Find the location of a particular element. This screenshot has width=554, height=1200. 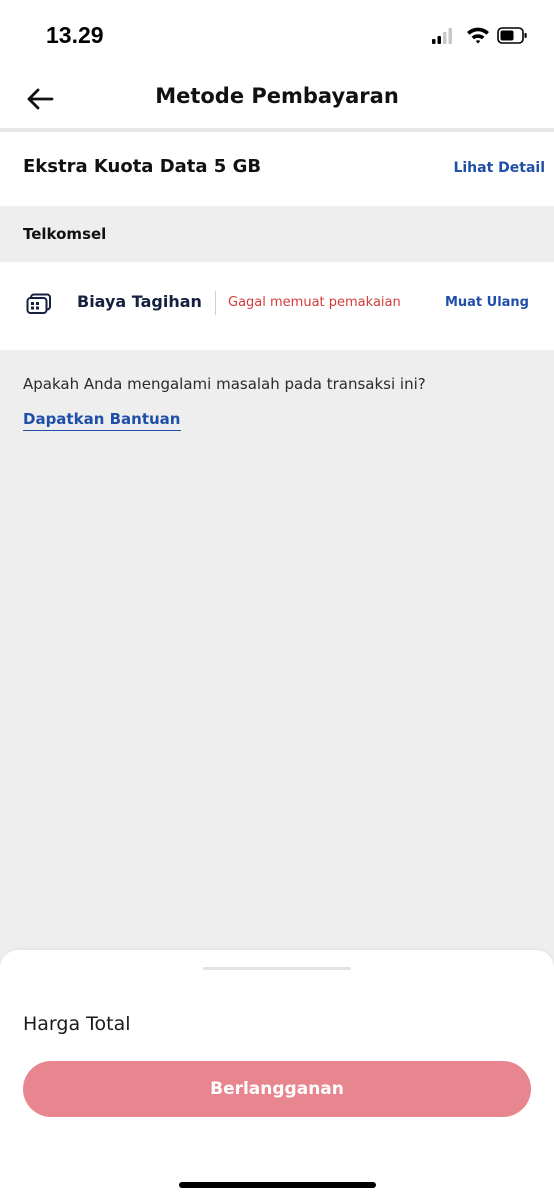

home-indicator is located at coordinates (277, 1185).